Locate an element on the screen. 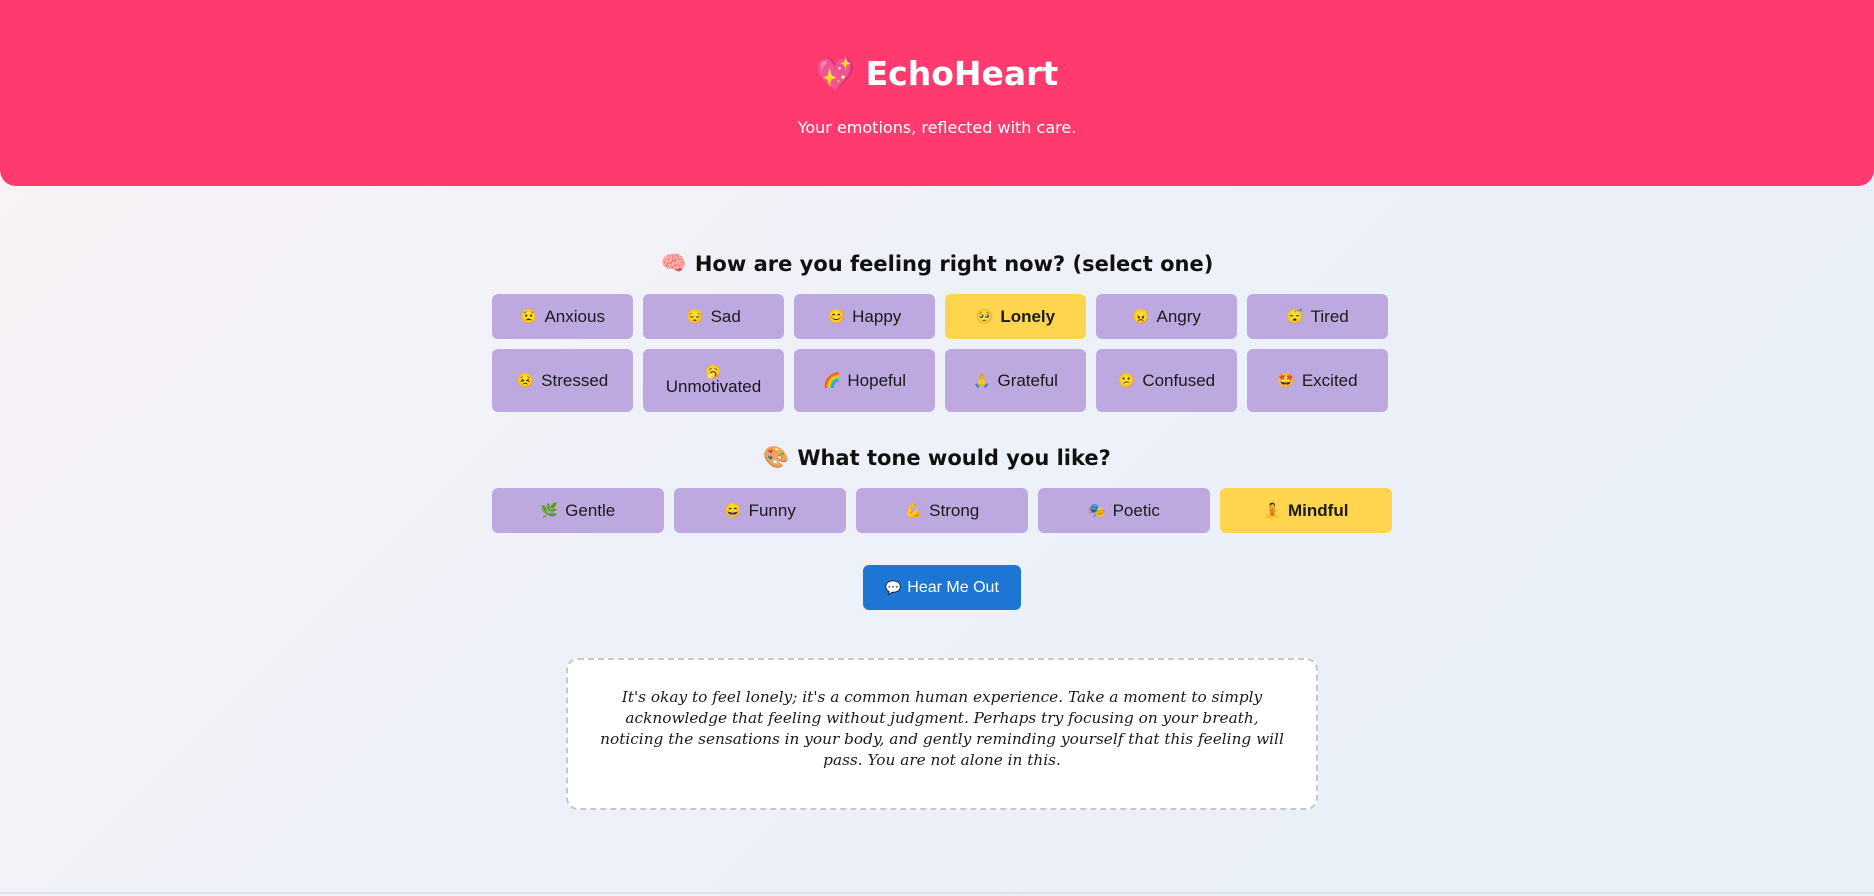 The height and width of the screenshot is (896, 1874). tone-option-poetic: 🎭 Poetic is located at coordinates (1124, 510).